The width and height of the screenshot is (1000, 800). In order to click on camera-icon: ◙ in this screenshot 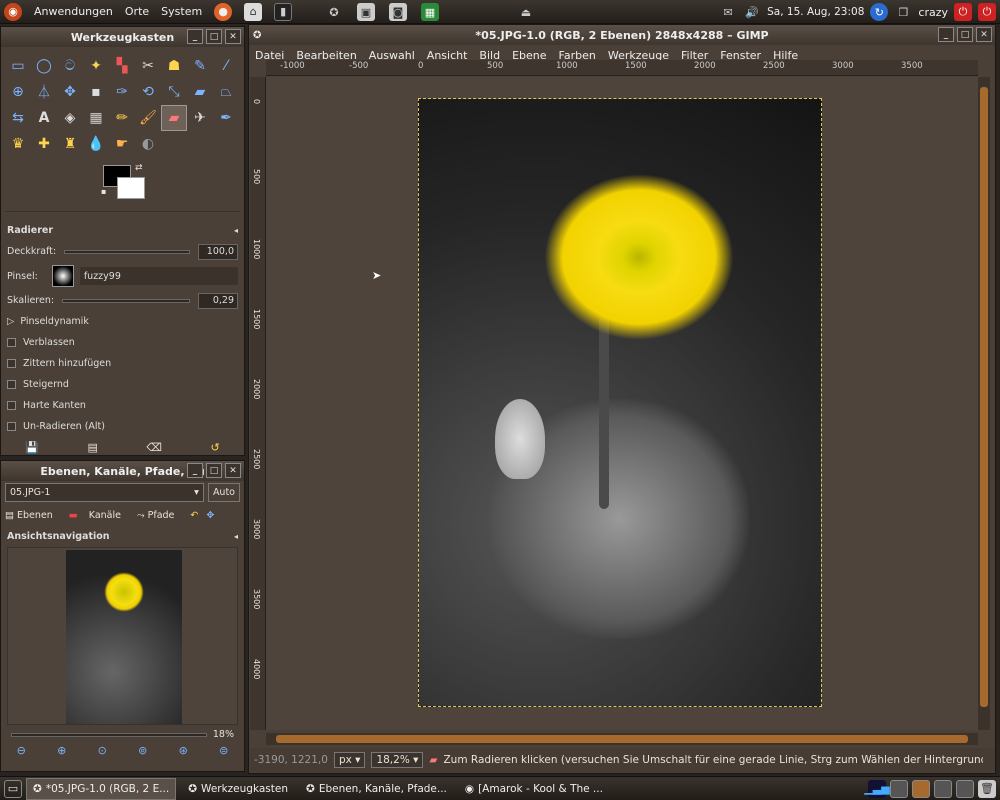, I will do `click(398, 12)`.